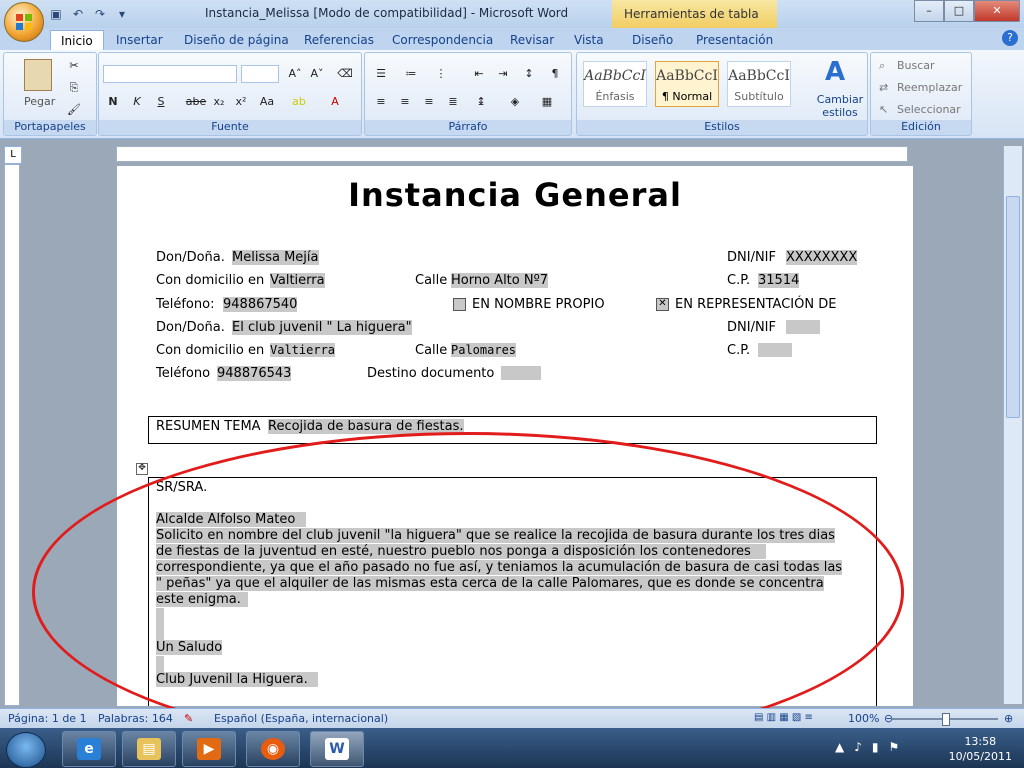  I want to click on zoom-slider-thumb, so click(946, 719).